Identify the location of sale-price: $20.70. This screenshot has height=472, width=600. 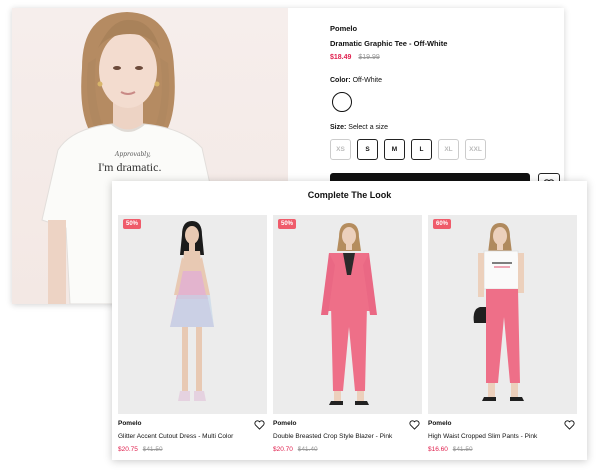
(283, 449).